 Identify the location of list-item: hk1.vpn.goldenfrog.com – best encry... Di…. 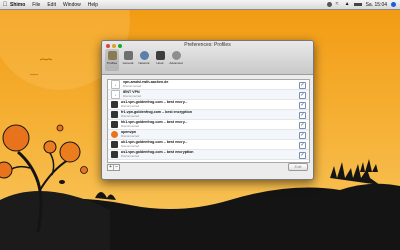
(208, 125).